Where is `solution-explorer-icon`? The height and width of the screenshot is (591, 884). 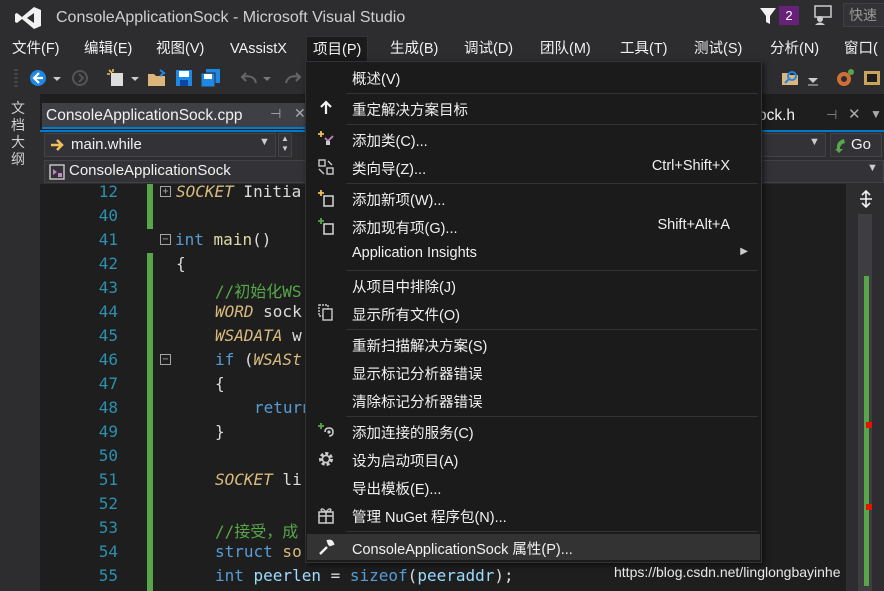
solution-explorer-icon is located at coordinates (873, 78).